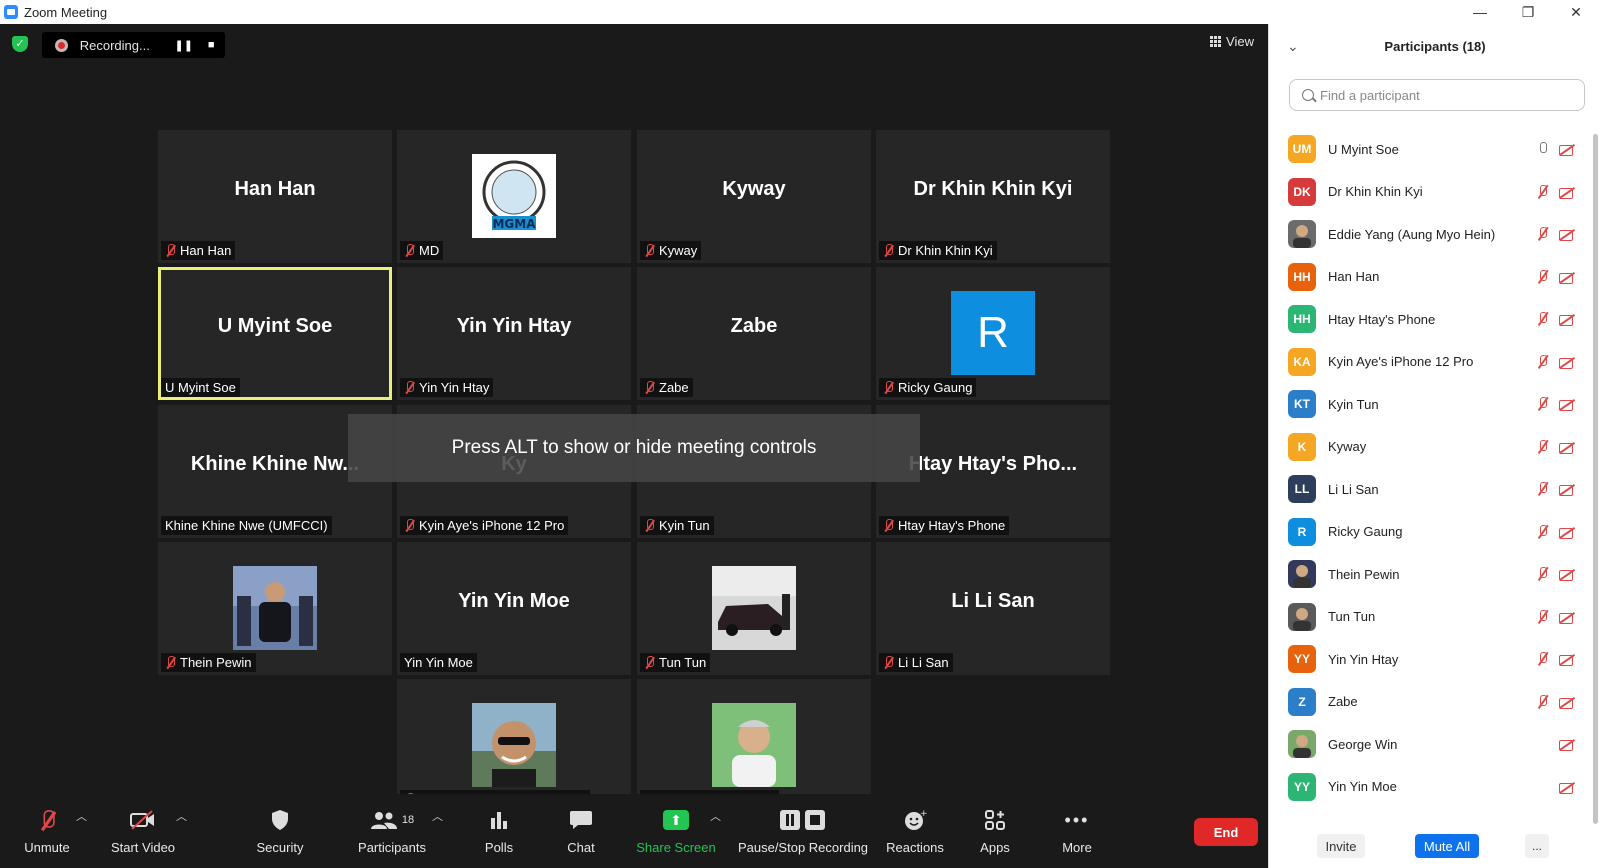 The width and height of the screenshot is (1600, 868). Describe the element at coordinates (275, 608) in the screenshot. I see `video-tile: Thein Pewin` at that location.